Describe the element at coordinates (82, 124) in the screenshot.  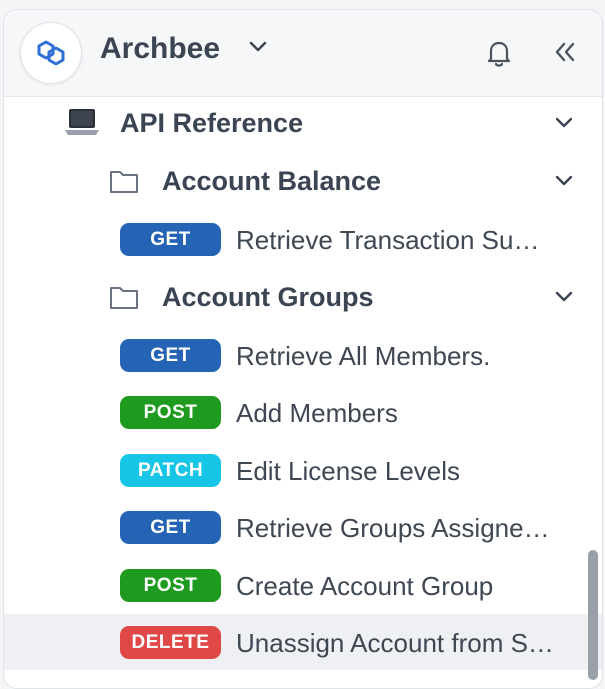
I see `laptop-icon` at that location.